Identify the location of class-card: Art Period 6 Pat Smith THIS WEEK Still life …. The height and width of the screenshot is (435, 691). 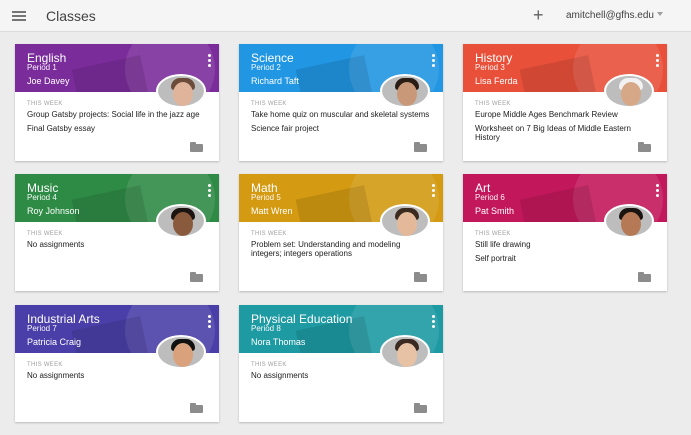
(565, 232).